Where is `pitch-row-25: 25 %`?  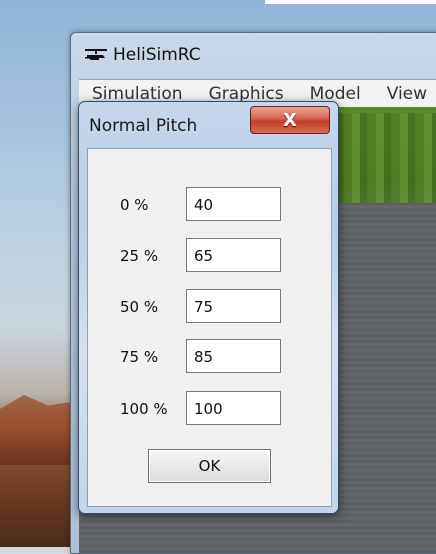 pitch-row-25: 25 % is located at coordinates (209, 255).